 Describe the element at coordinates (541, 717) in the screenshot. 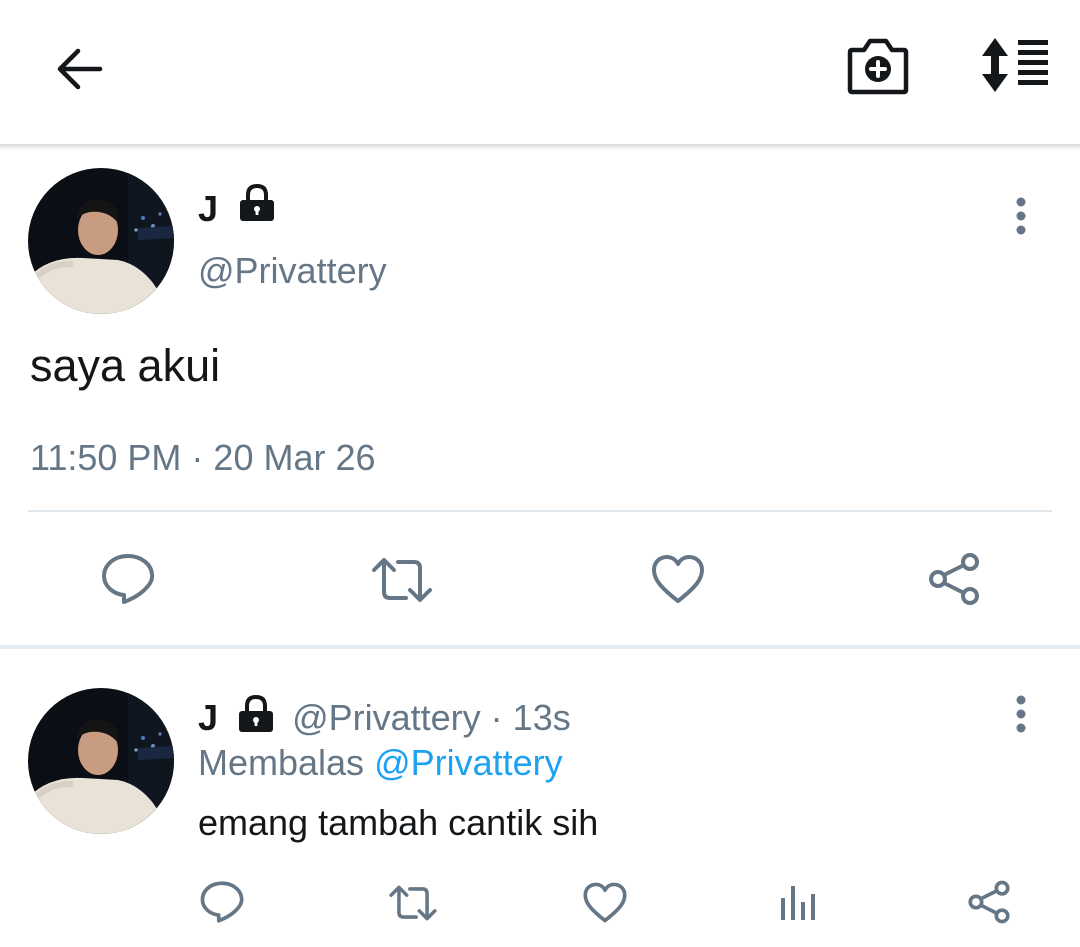

I see `reply-age: 13s` at that location.